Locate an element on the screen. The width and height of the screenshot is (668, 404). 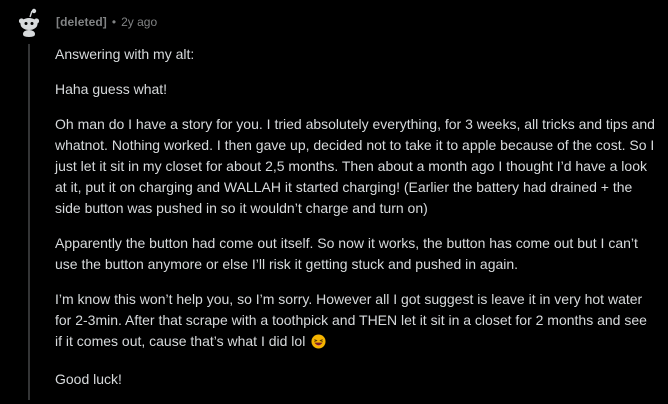
reddit-snoo-avatar-icon is located at coordinates (29, 22).